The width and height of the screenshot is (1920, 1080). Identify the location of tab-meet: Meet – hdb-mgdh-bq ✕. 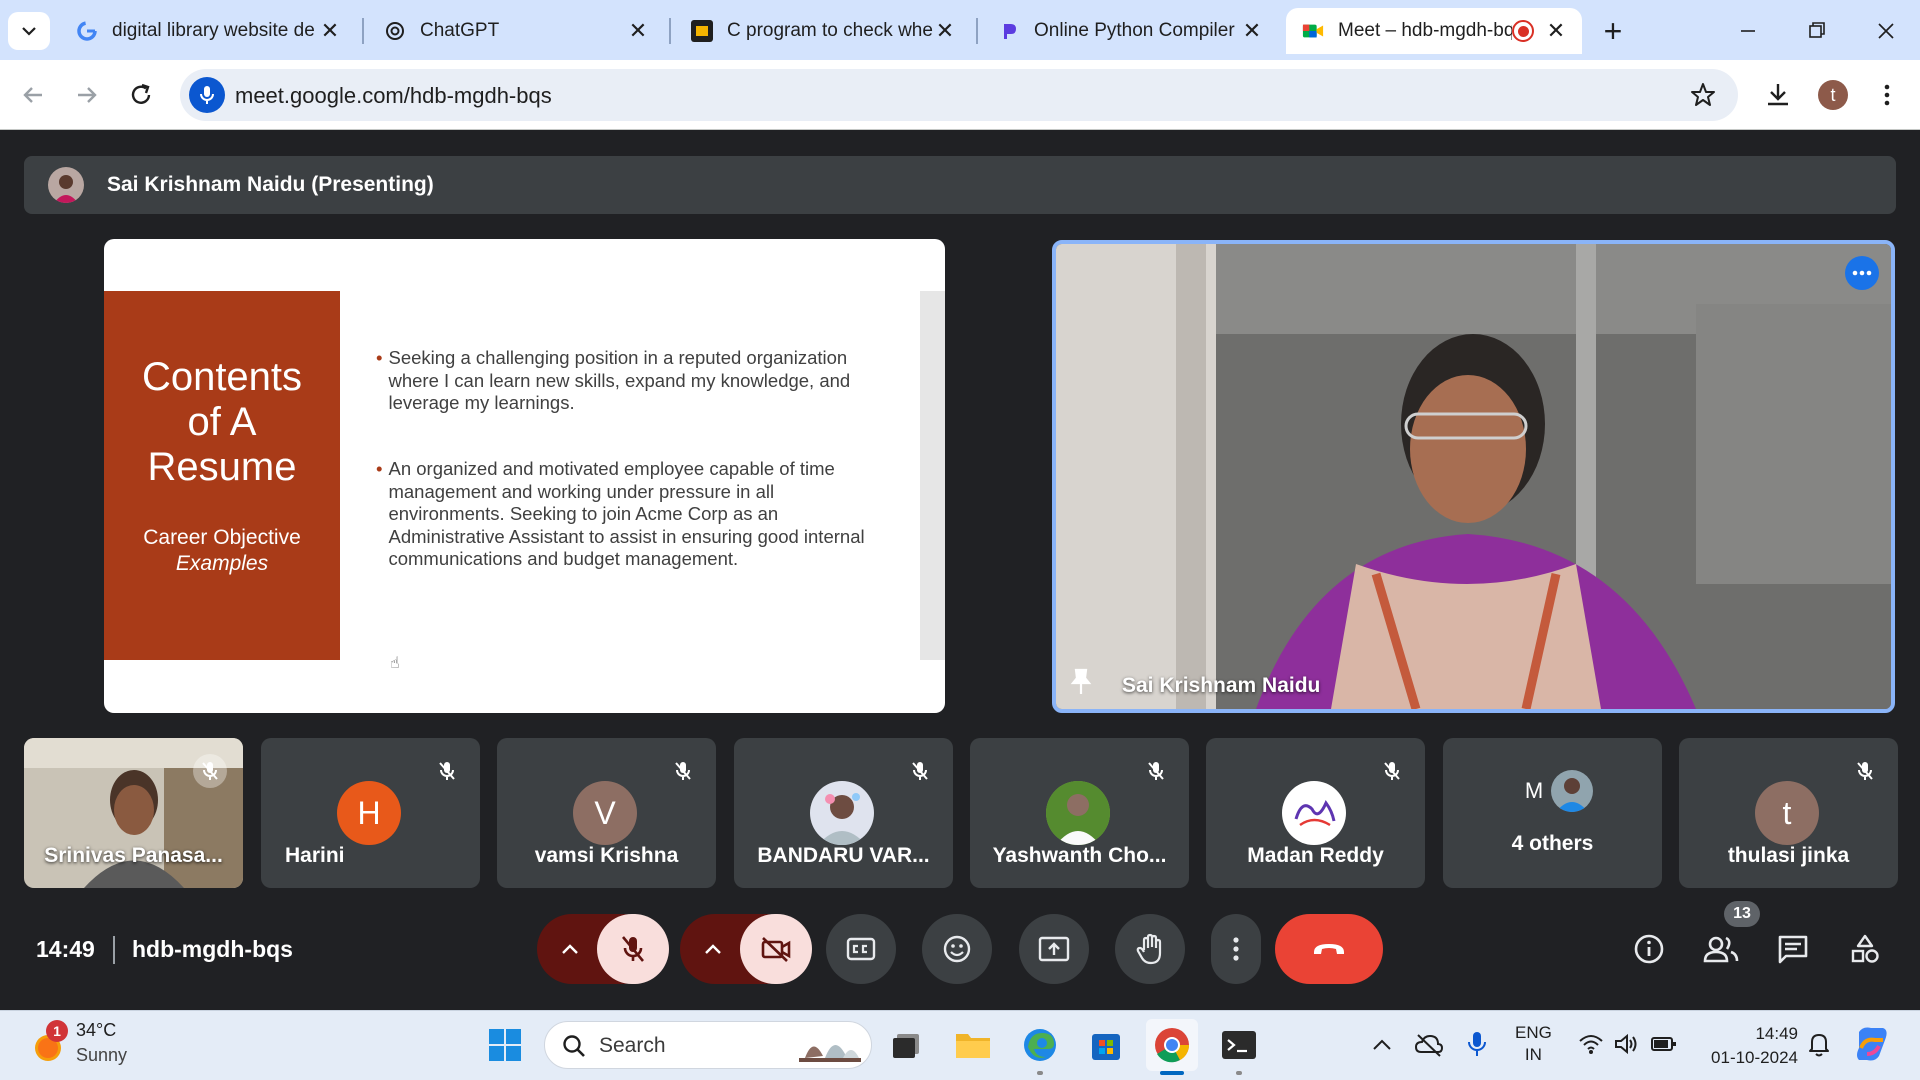
(1434, 31).